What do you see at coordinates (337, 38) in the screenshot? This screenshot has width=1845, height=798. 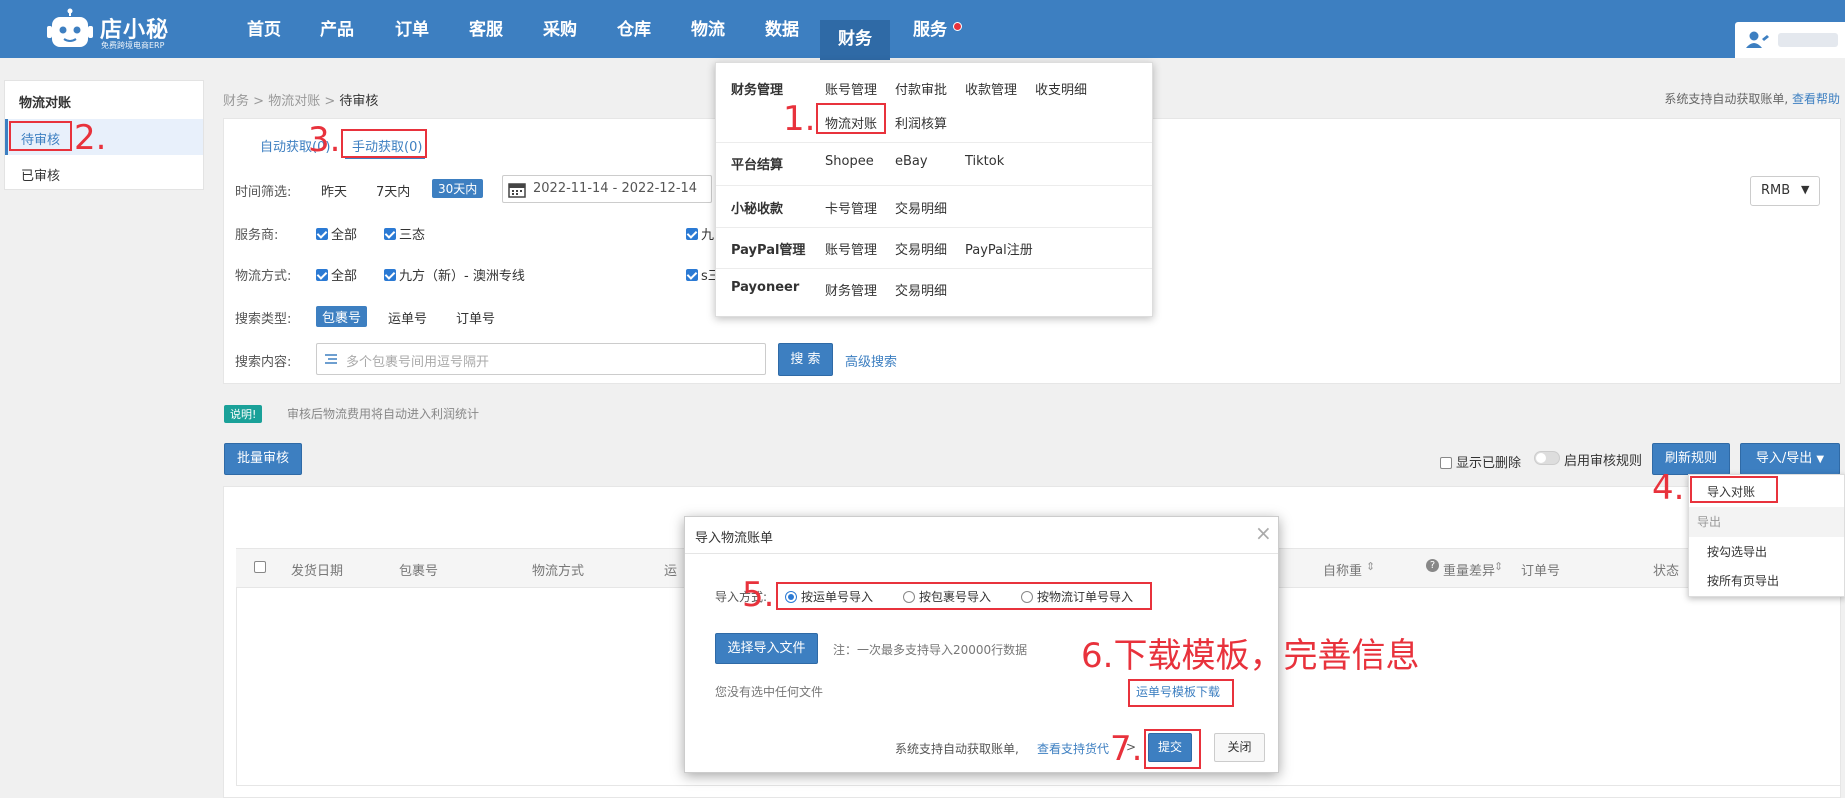 I see `nav-products: 产品` at bounding box center [337, 38].